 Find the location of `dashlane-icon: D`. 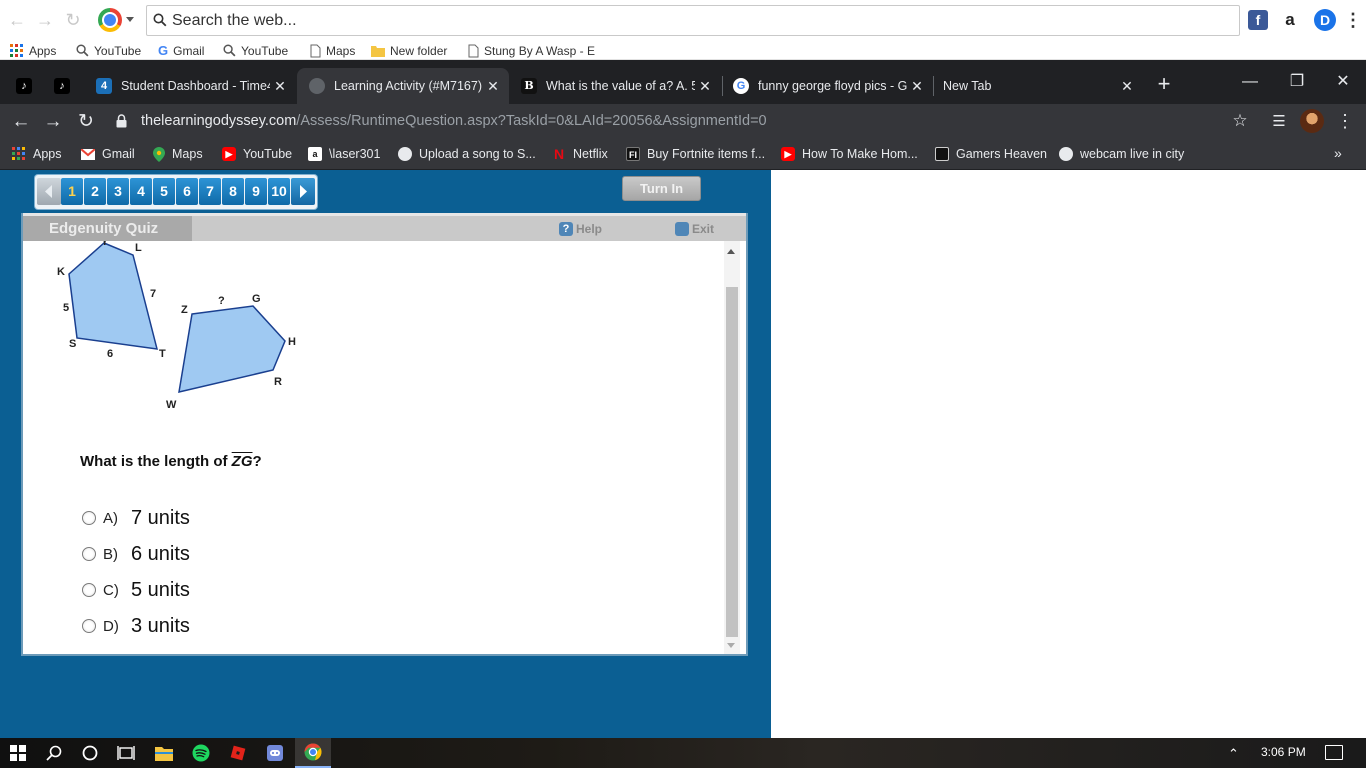

dashlane-icon: D is located at coordinates (1325, 20).